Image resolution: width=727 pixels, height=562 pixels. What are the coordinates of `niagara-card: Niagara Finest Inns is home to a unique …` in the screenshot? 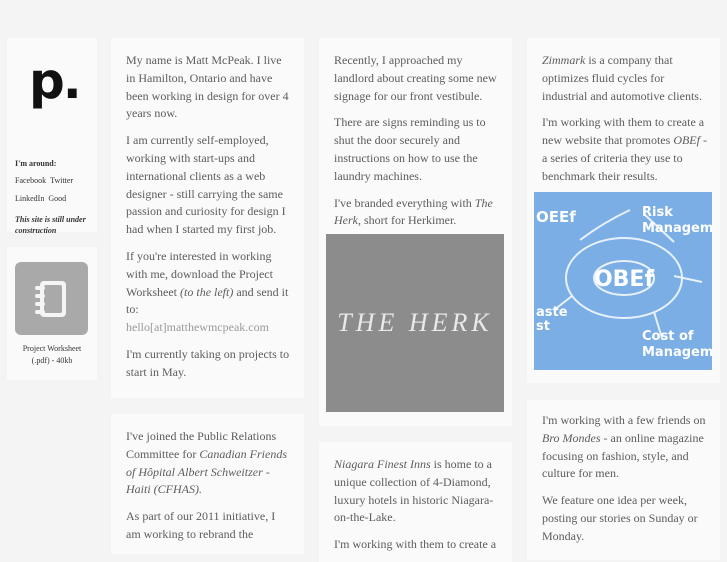 It's located at (415, 502).